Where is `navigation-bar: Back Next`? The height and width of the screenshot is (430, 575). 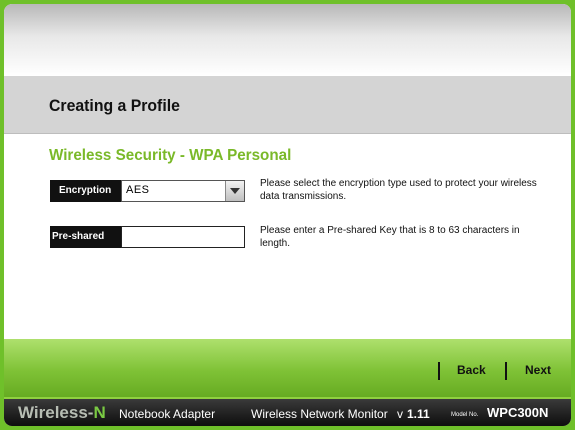
navigation-bar: Back Next is located at coordinates (287, 368).